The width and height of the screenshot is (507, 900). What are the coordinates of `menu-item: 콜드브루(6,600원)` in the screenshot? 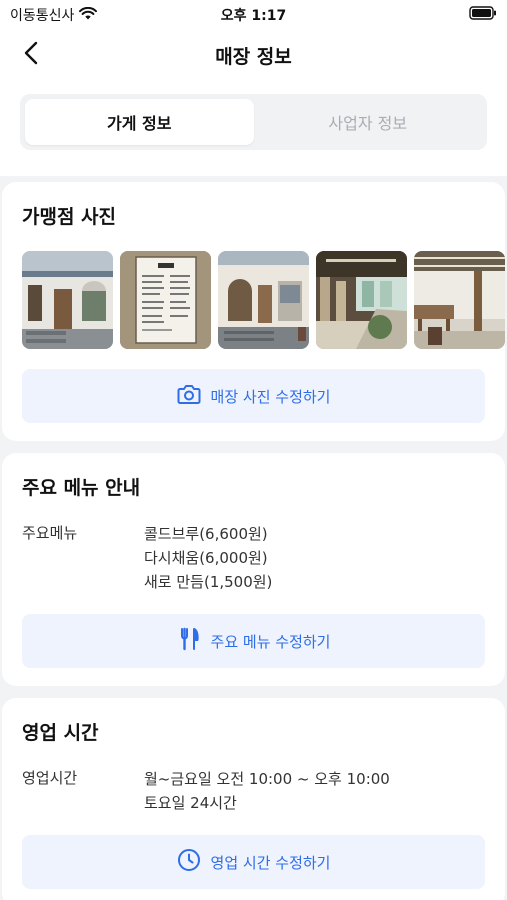 It's located at (206, 534).